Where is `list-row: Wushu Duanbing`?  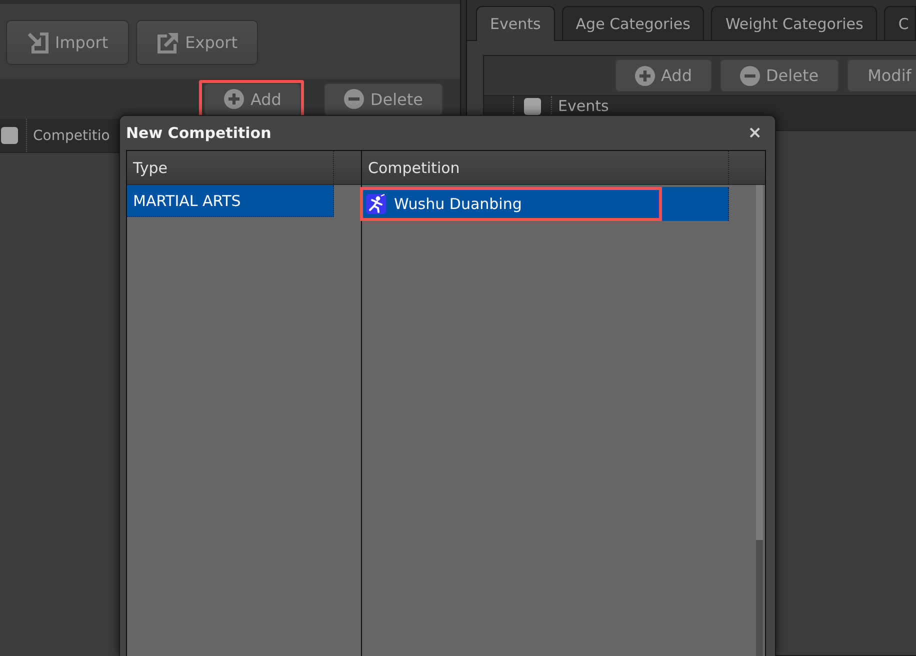 list-row: Wushu Duanbing is located at coordinates (545, 204).